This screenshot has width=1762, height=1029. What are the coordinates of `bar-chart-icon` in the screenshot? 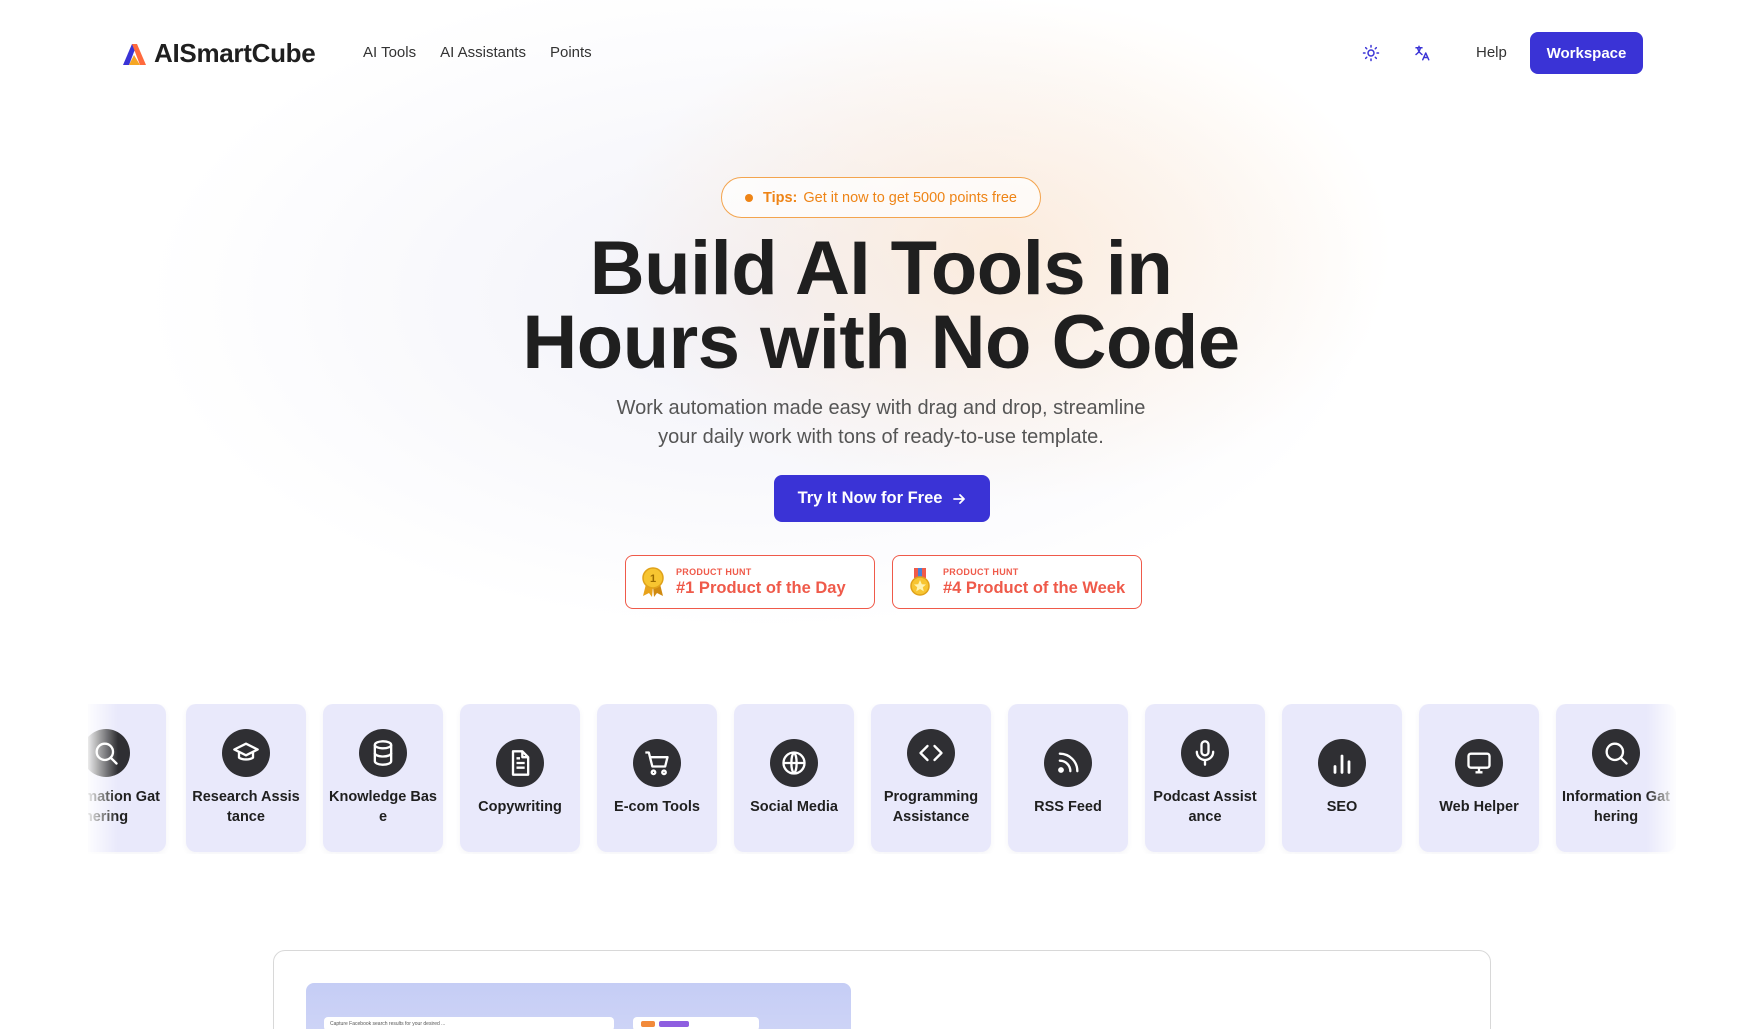 It's located at (1342, 763).